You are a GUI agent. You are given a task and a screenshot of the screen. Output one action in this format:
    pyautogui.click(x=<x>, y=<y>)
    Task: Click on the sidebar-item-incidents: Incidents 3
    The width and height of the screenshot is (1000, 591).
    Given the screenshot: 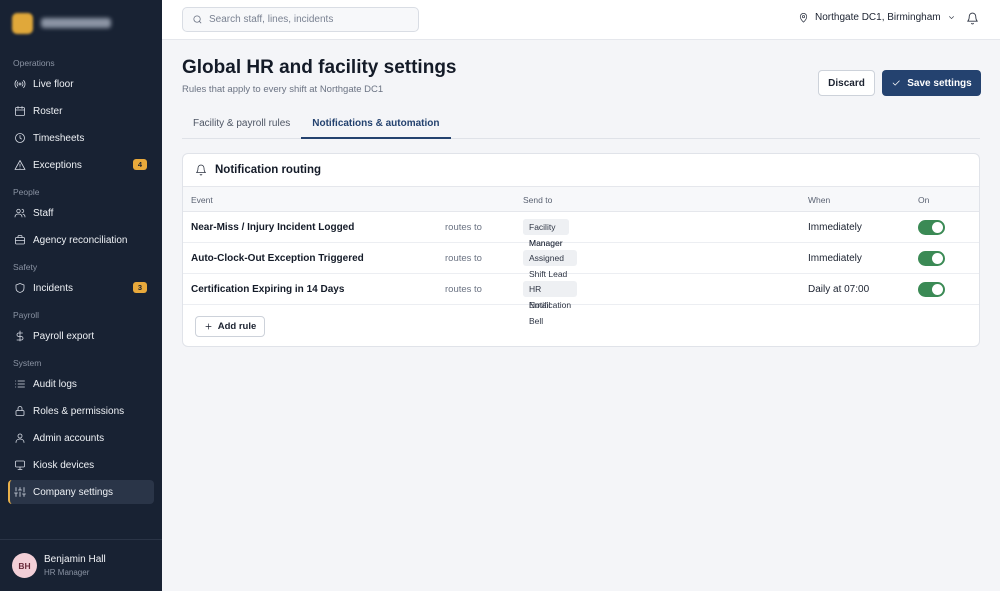 What is the action you would take?
    pyautogui.click(x=81, y=288)
    